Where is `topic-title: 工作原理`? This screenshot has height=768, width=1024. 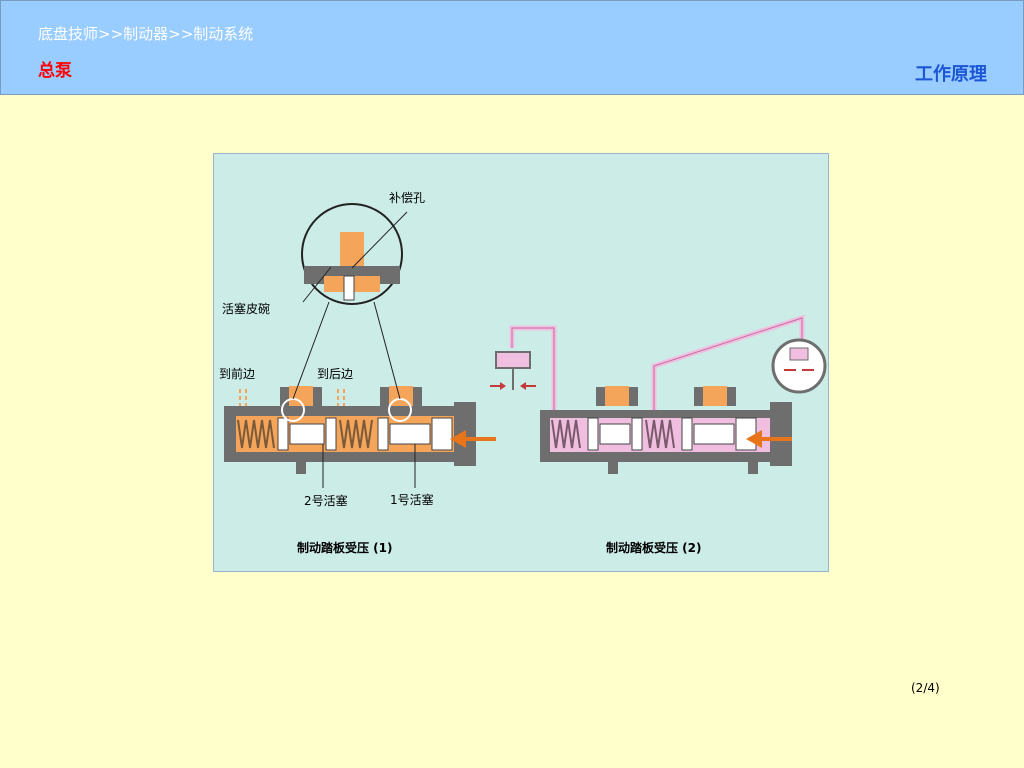
topic-title: 工作原理 is located at coordinates (951, 74).